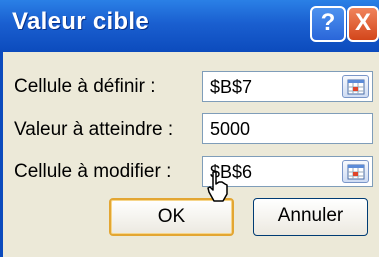  What do you see at coordinates (81, 21) in the screenshot?
I see `dialog-title: Valeur cible` at bounding box center [81, 21].